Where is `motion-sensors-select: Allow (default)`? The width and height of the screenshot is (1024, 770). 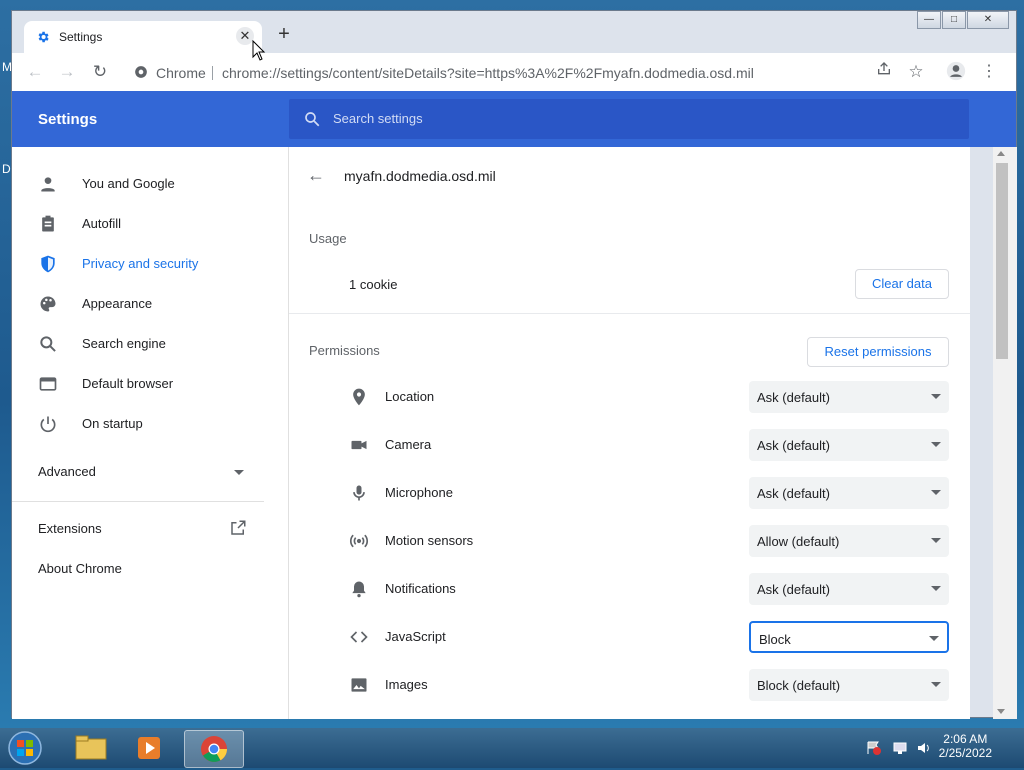 motion-sensors-select: Allow (default) is located at coordinates (849, 541).